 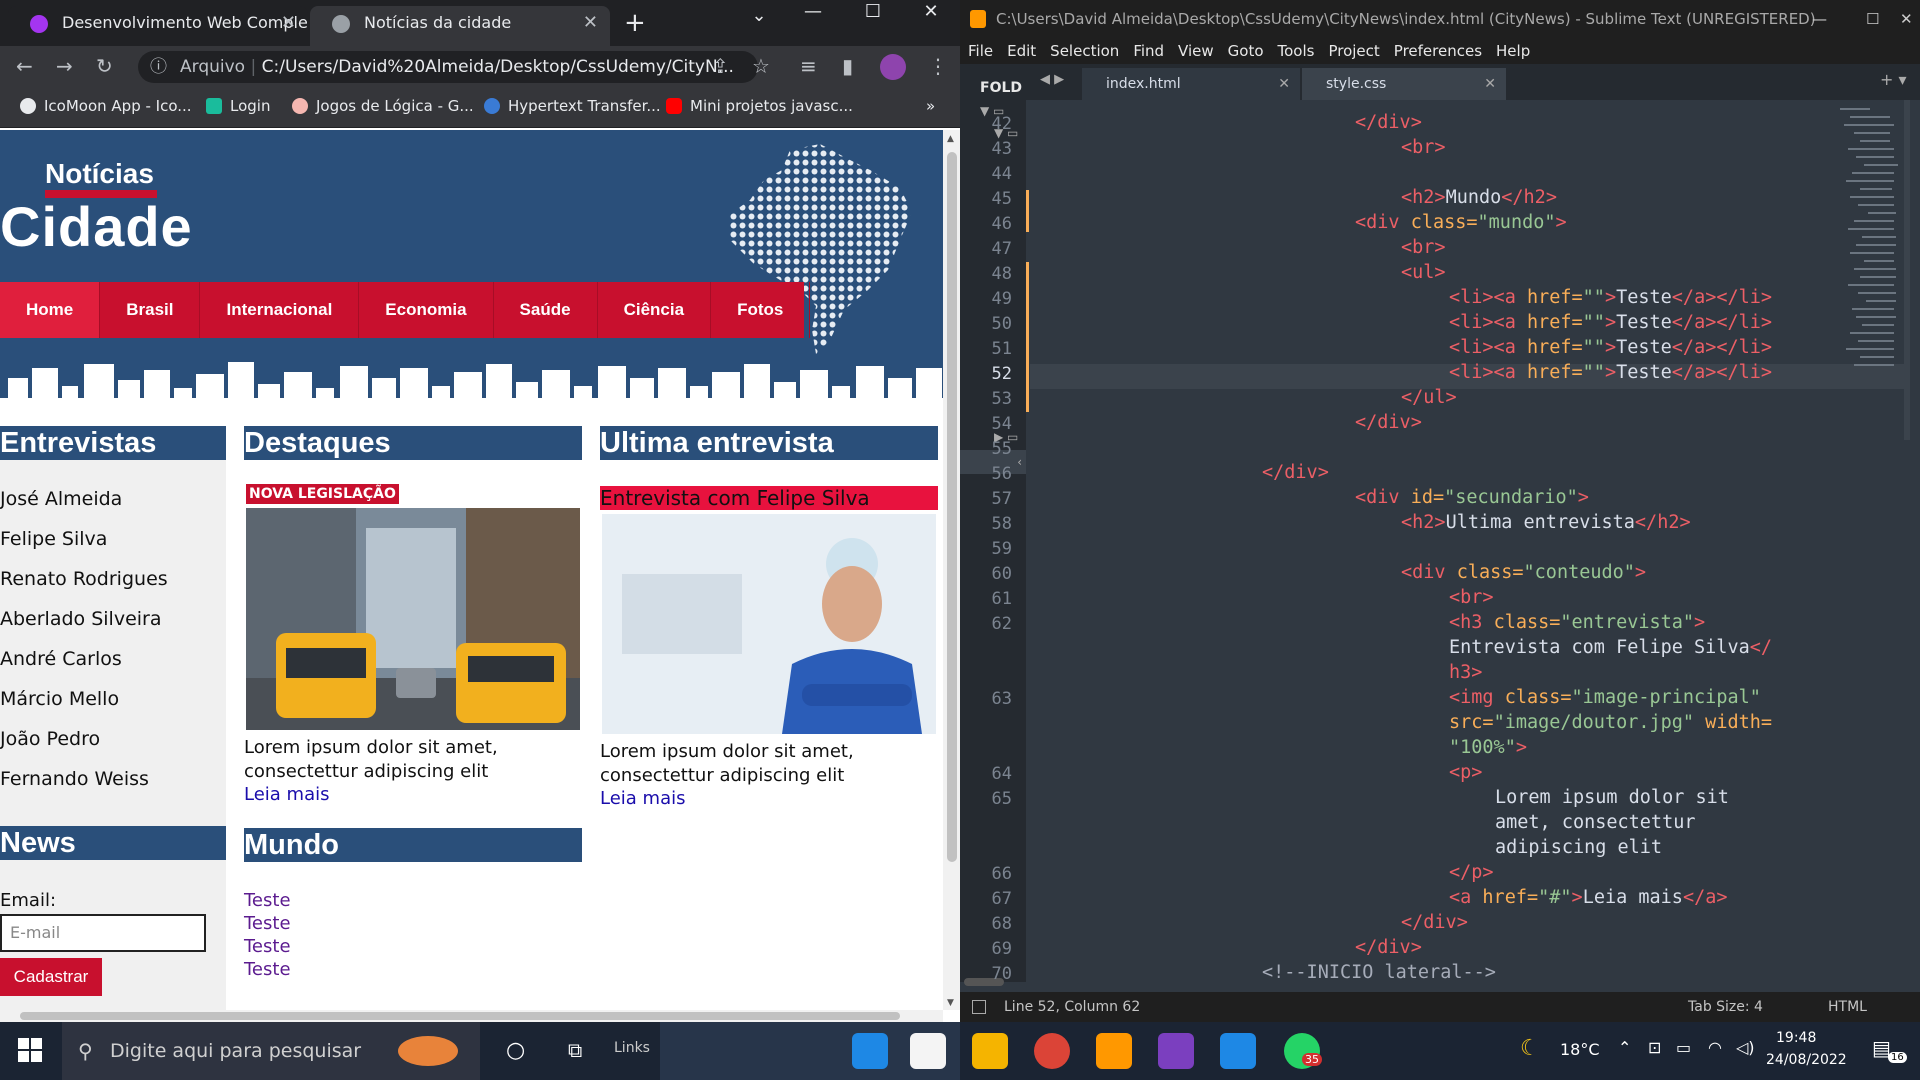 I want to click on new-tab-icon: + ▾, so click(x=1893, y=79).